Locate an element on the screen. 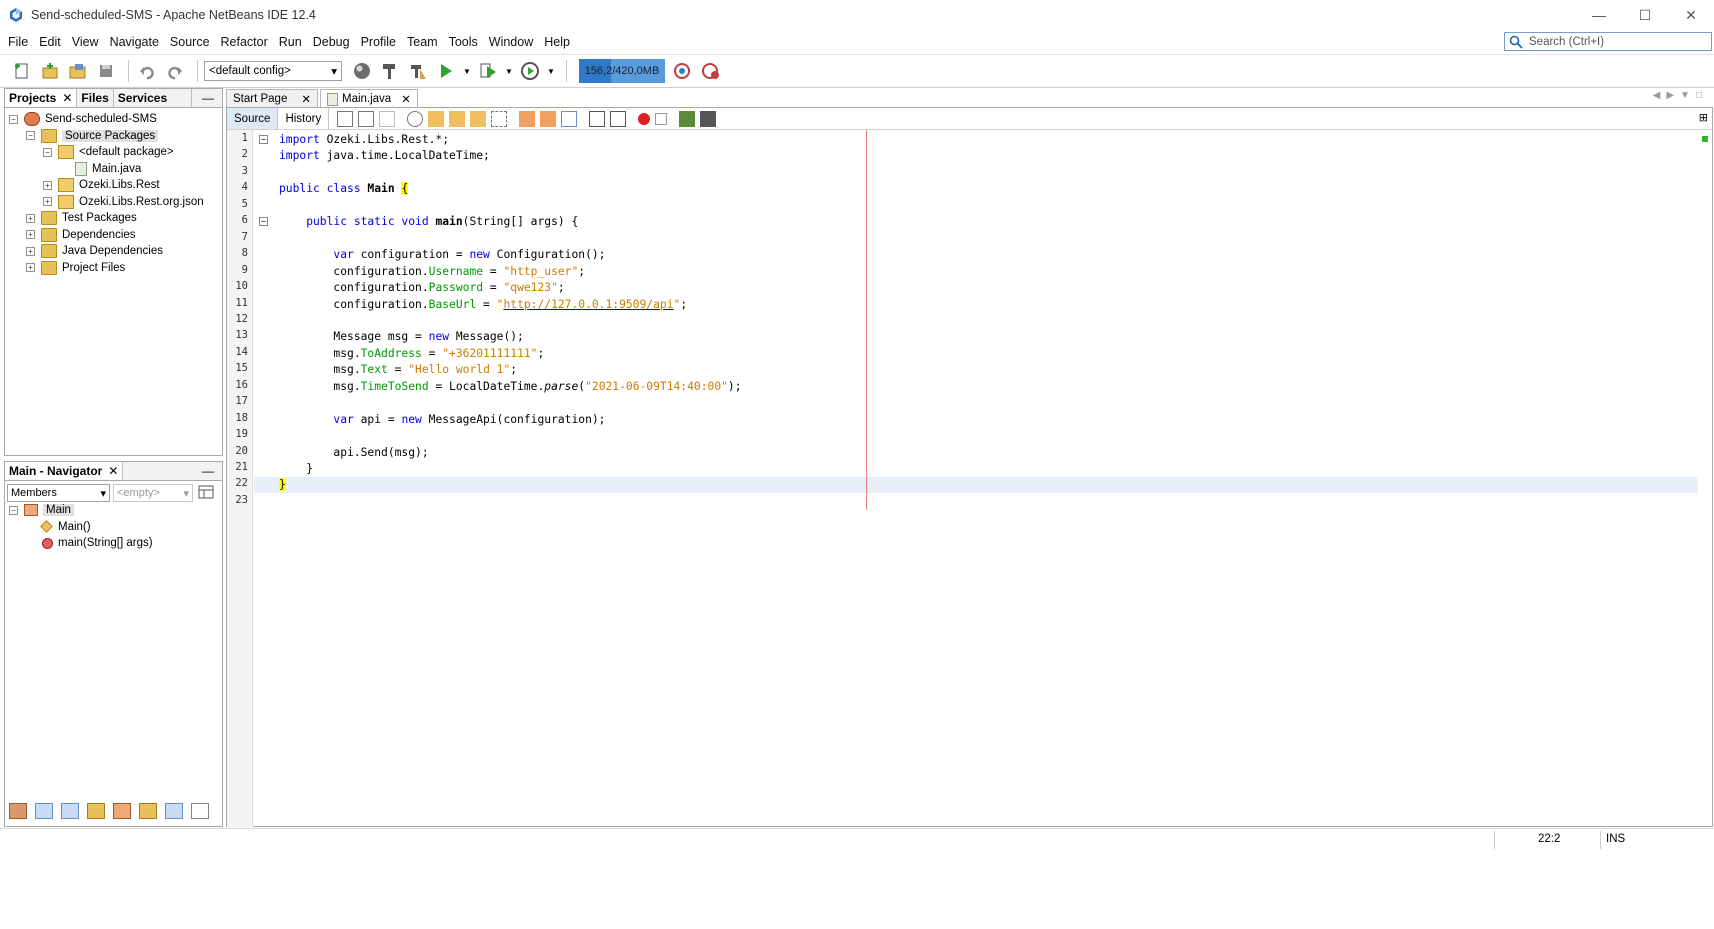 Image resolution: width=1714 pixels, height=929 pixels. run-dropdown: ▼ is located at coordinates (467, 71).